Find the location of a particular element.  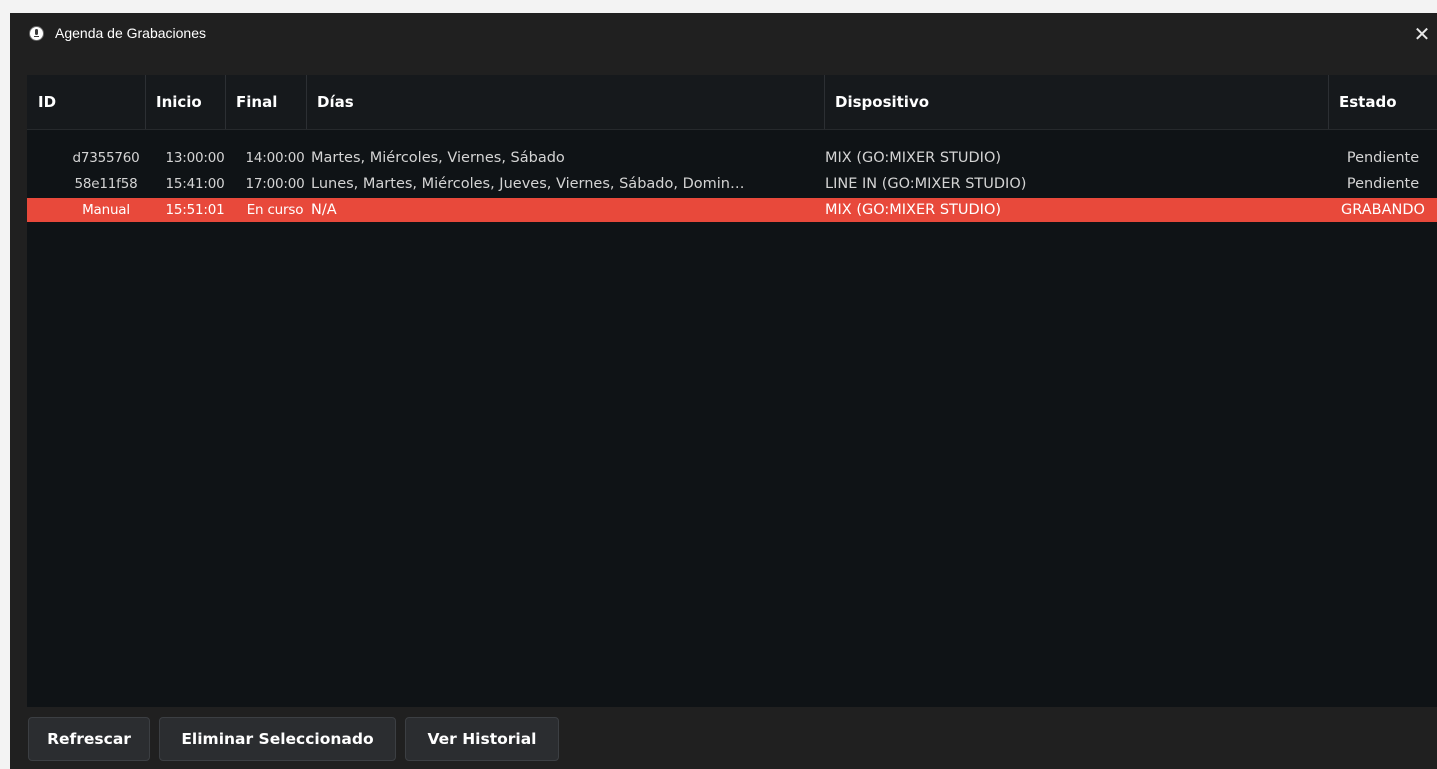

cell-dias: Martes, Miércoles, Viernes, Sábado is located at coordinates (438, 158).